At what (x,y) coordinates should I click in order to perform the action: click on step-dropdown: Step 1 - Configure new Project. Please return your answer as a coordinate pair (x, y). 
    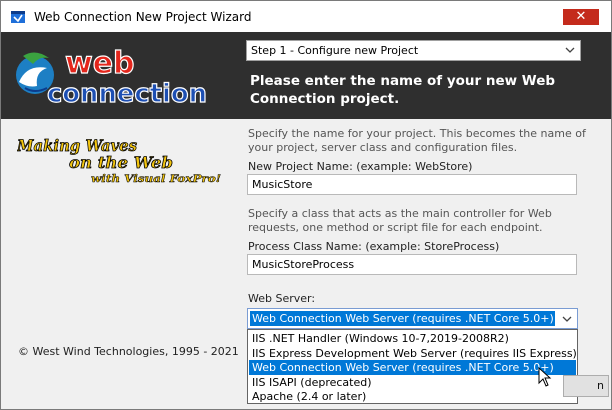
    Looking at the image, I should click on (413, 50).